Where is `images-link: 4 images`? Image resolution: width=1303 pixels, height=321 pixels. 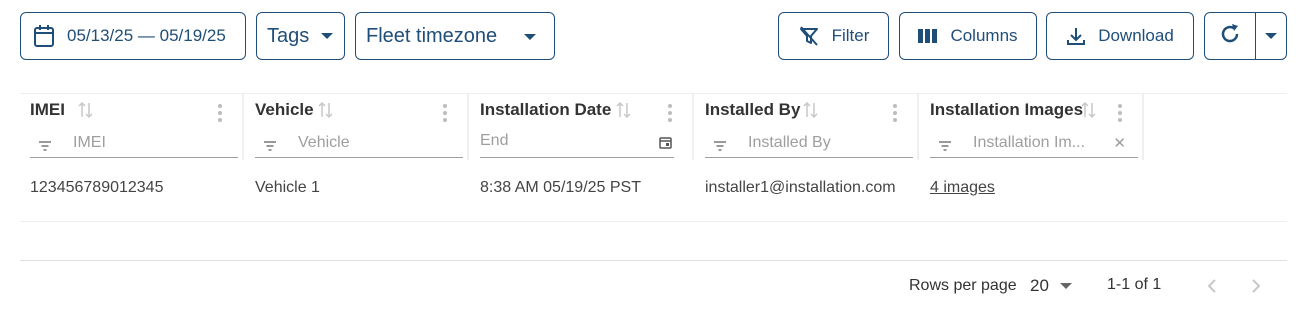
images-link: 4 images is located at coordinates (962, 188).